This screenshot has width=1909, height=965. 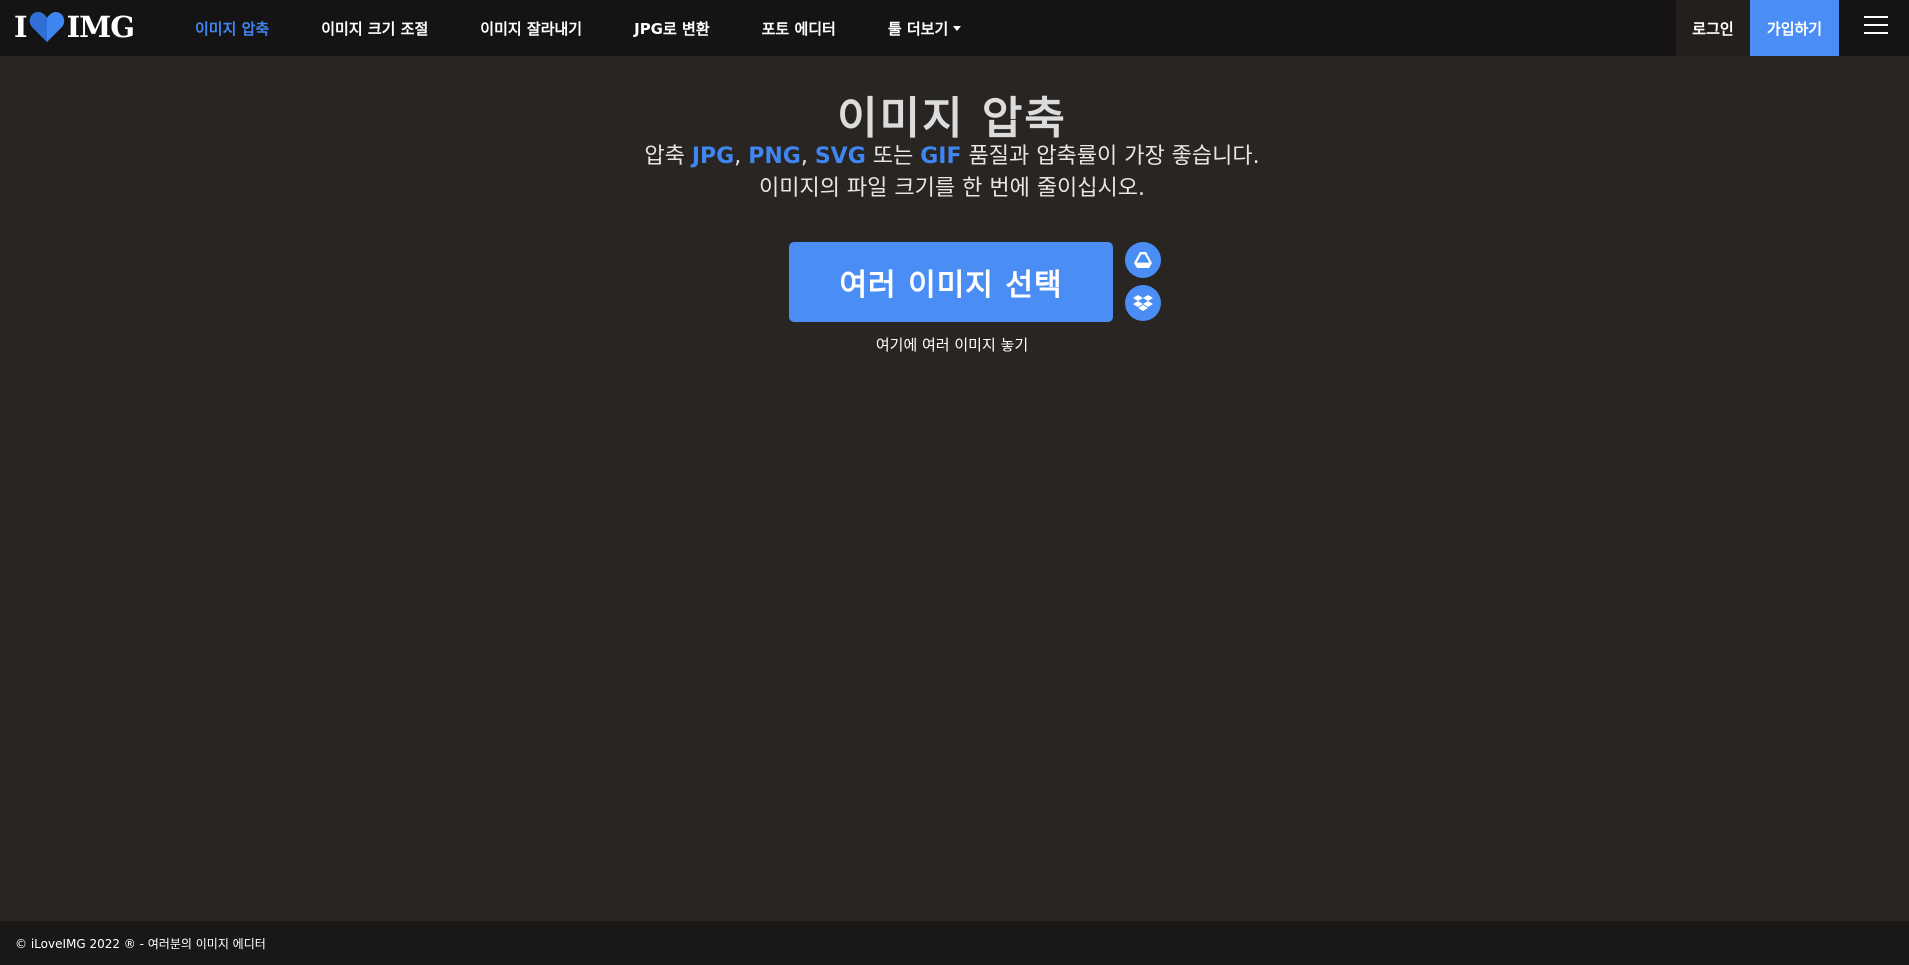 I want to click on nav-label: JPG로 변환, so click(x=672, y=28).